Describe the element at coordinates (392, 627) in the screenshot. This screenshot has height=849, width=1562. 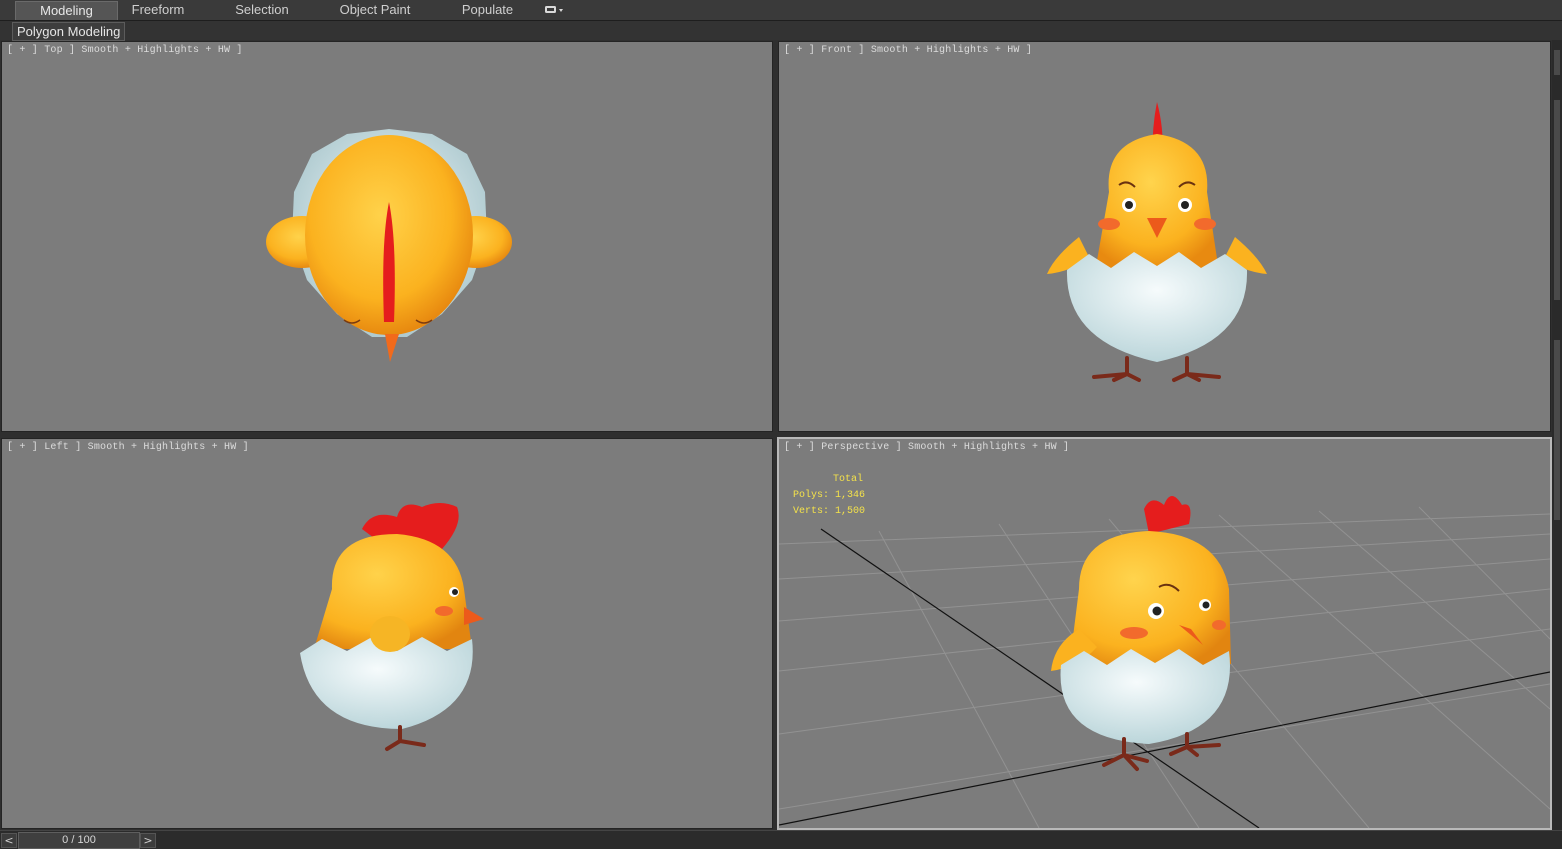
I see `chick-left-view` at that location.